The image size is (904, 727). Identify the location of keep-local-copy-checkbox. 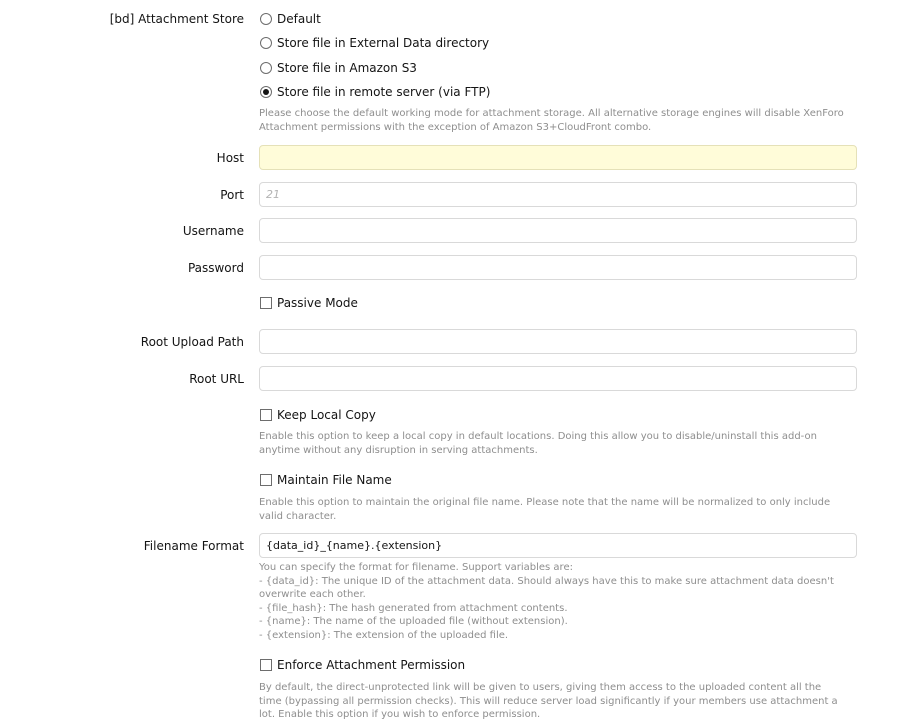
(266, 415).